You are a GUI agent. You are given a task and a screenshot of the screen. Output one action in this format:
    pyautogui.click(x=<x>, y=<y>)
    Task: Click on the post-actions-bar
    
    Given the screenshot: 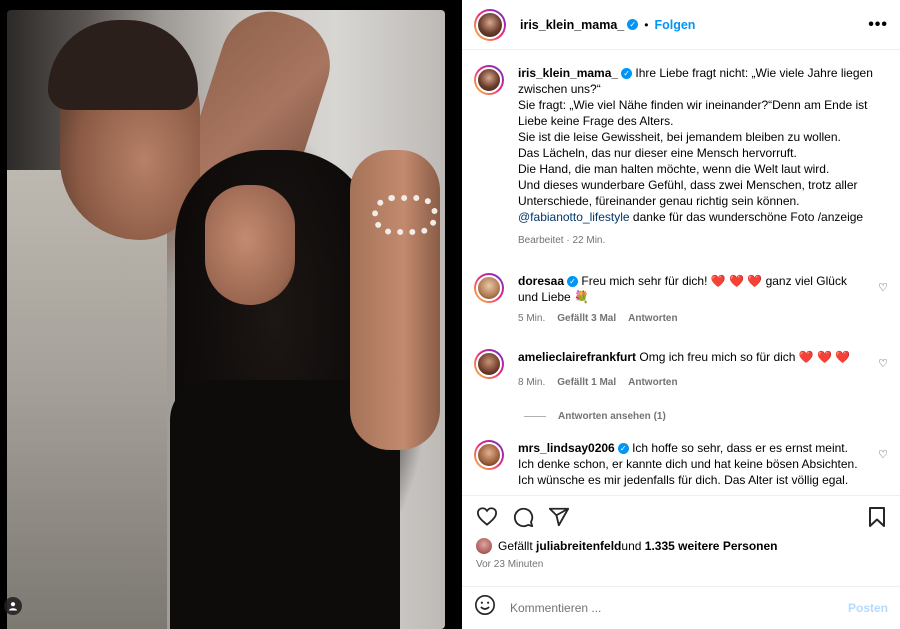 What is the action you would take?
    pyautogui.click(x=681, y=515)
    